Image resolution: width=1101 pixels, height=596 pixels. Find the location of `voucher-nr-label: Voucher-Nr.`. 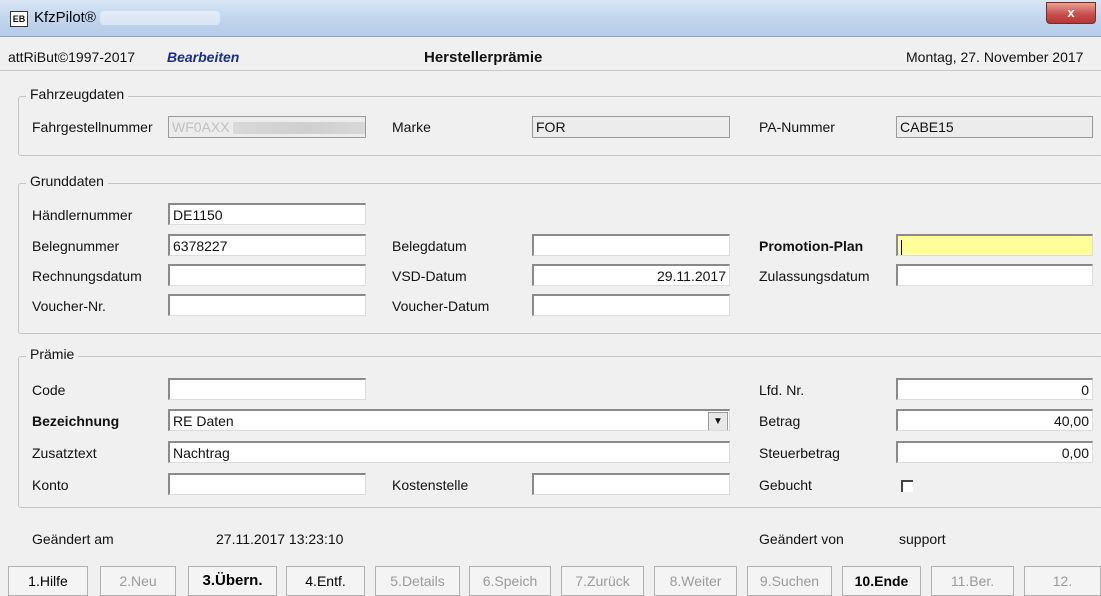

voucher-nr-label: Voucher-Nr. is located at coordinates (69, 306).